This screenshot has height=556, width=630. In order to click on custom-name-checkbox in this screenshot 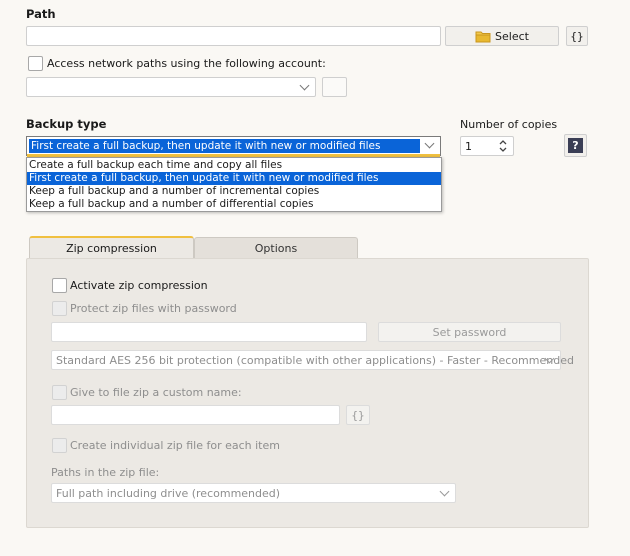, I will do `click(59, 392)`.